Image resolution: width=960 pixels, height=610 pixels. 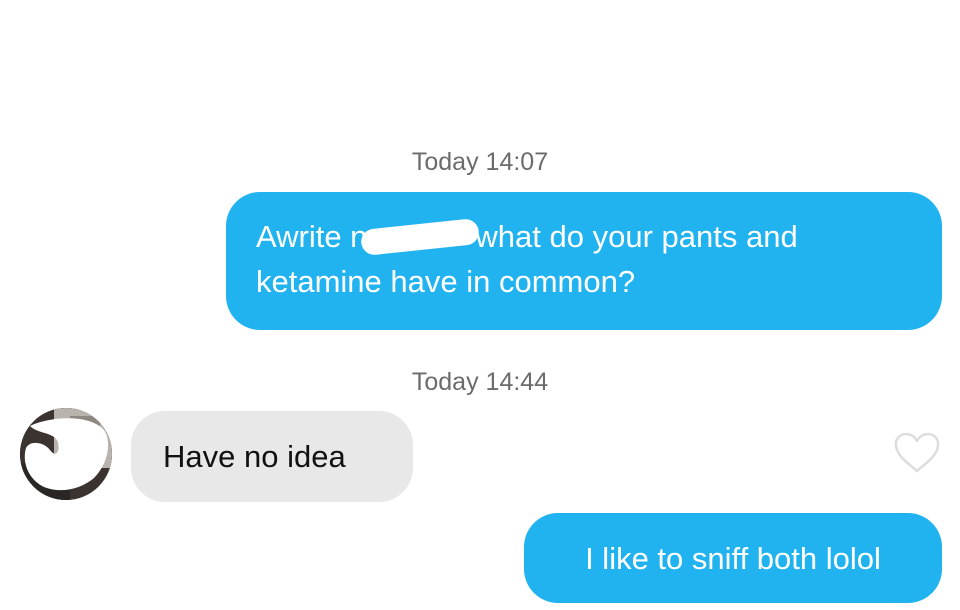 I want to click on timestamp-time: 14:44, so click(x=517, y=382).